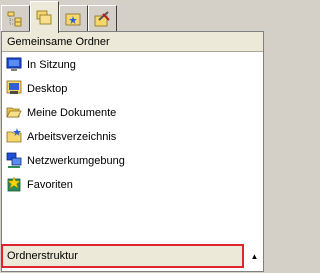  What do you see at coordinates (51, 65) in the screenshot?
I see `list-item-label: In Sitzung` at bounding box center [51, 65].